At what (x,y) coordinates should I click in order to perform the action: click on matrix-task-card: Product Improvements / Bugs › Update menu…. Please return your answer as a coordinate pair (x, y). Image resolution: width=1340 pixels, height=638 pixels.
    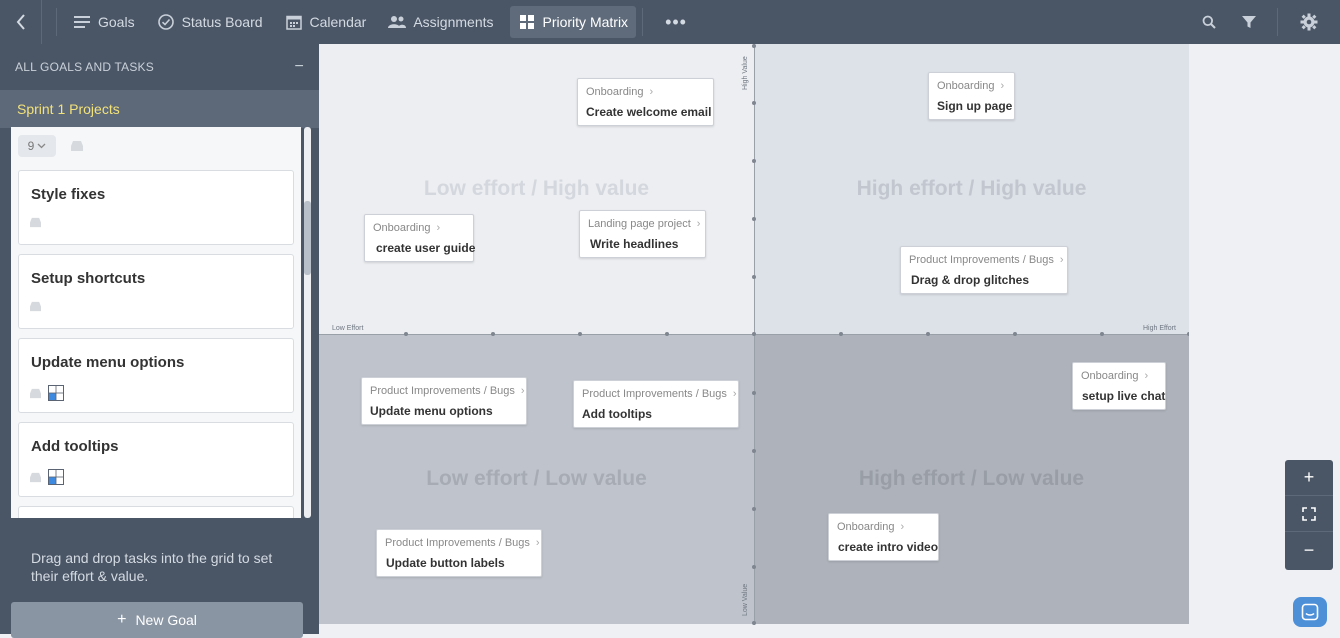
    Looking at the image, I should click on (444, 401).